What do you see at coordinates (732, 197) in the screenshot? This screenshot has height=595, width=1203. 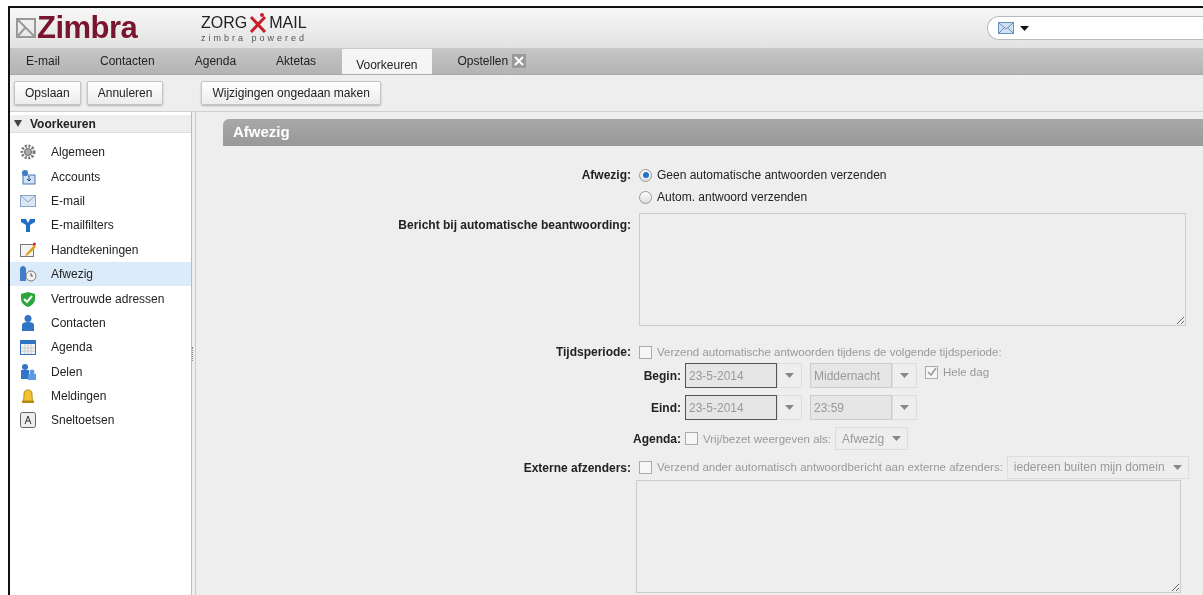 I see `radio-label: Autom. antwoord verzenden` at bounding box center [732, 197].